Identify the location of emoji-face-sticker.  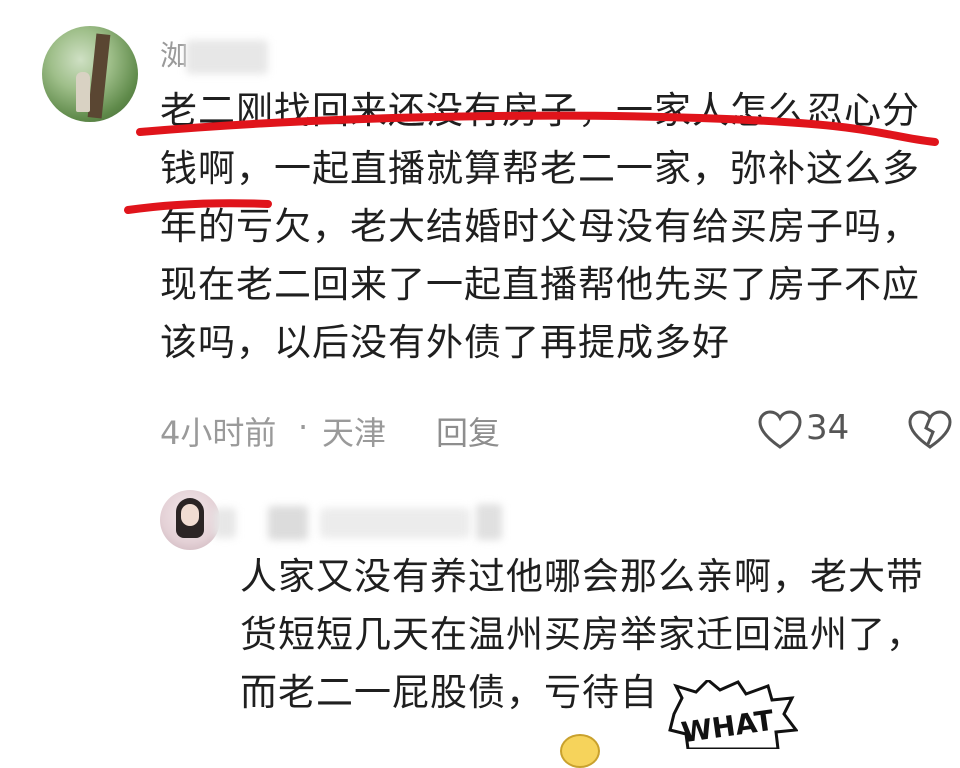
(580, 751).